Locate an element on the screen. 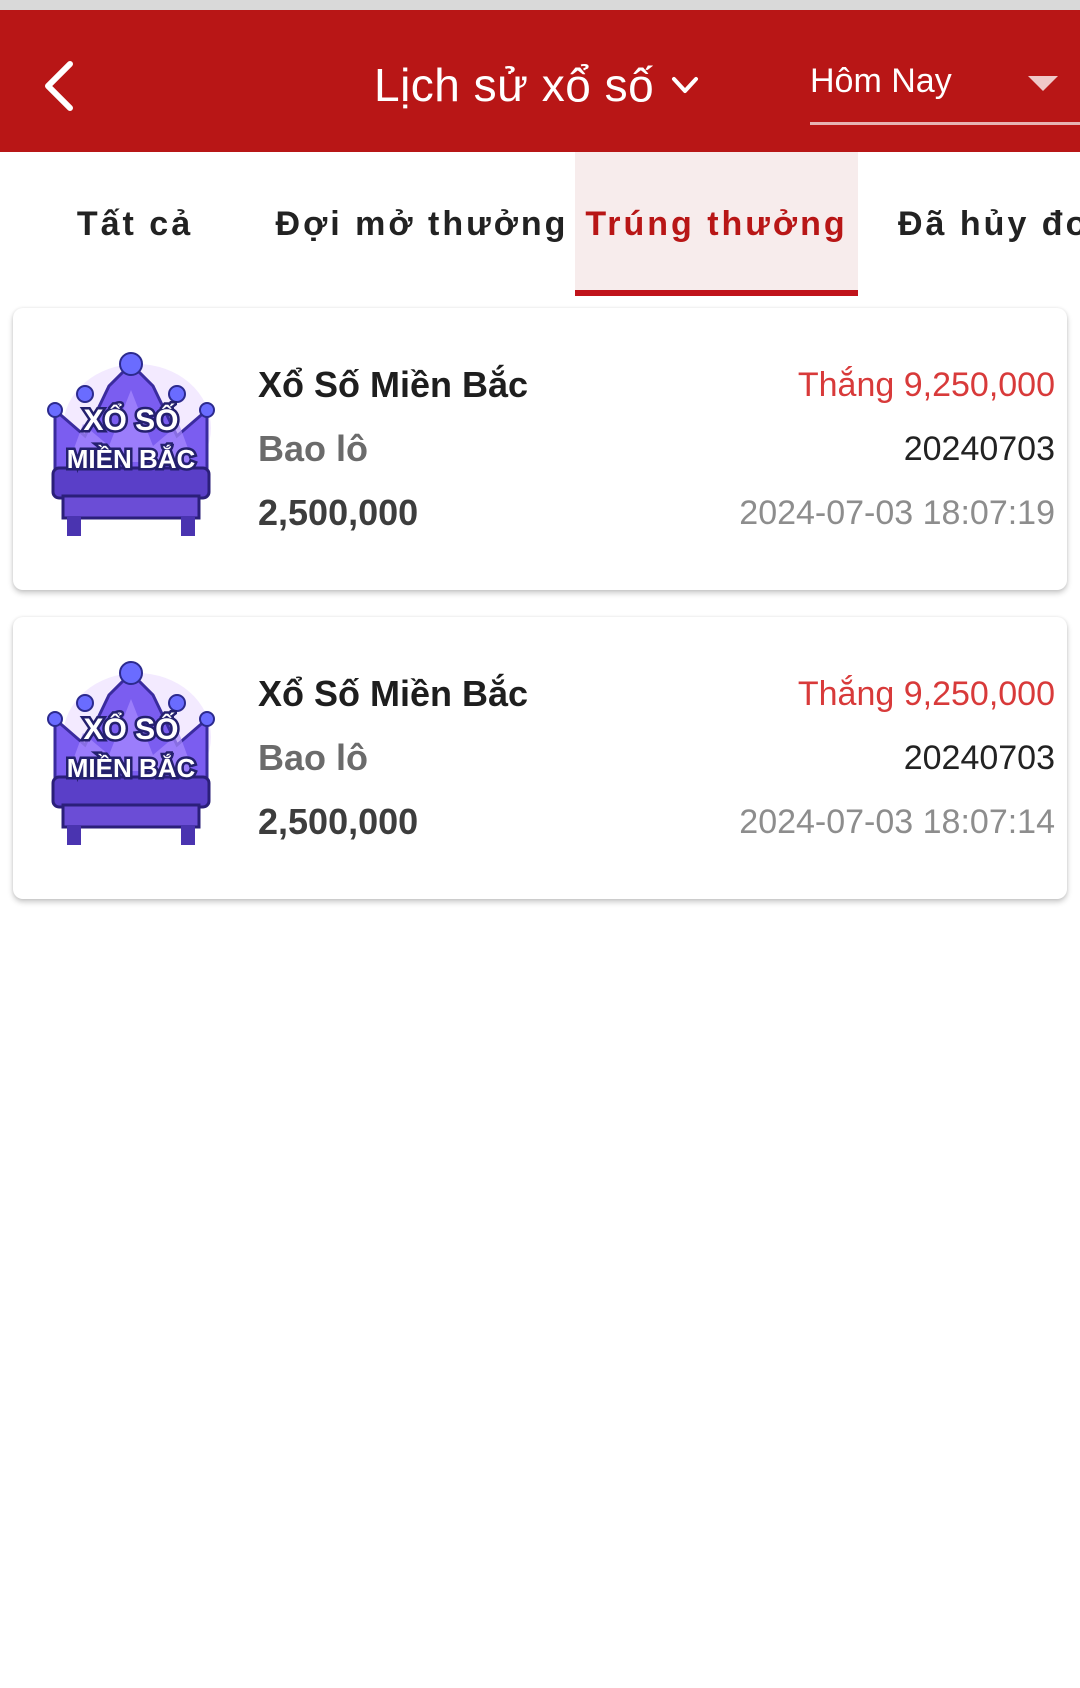  tab-label: Trúng thưởng is located at coordinates (716, 223).